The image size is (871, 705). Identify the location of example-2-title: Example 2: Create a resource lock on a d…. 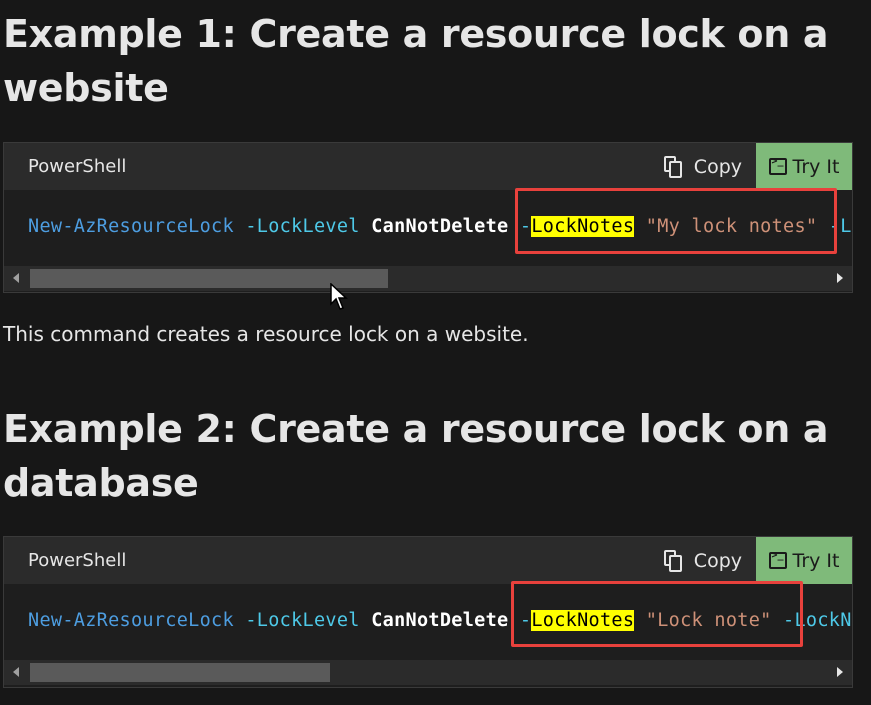
(416, 456).